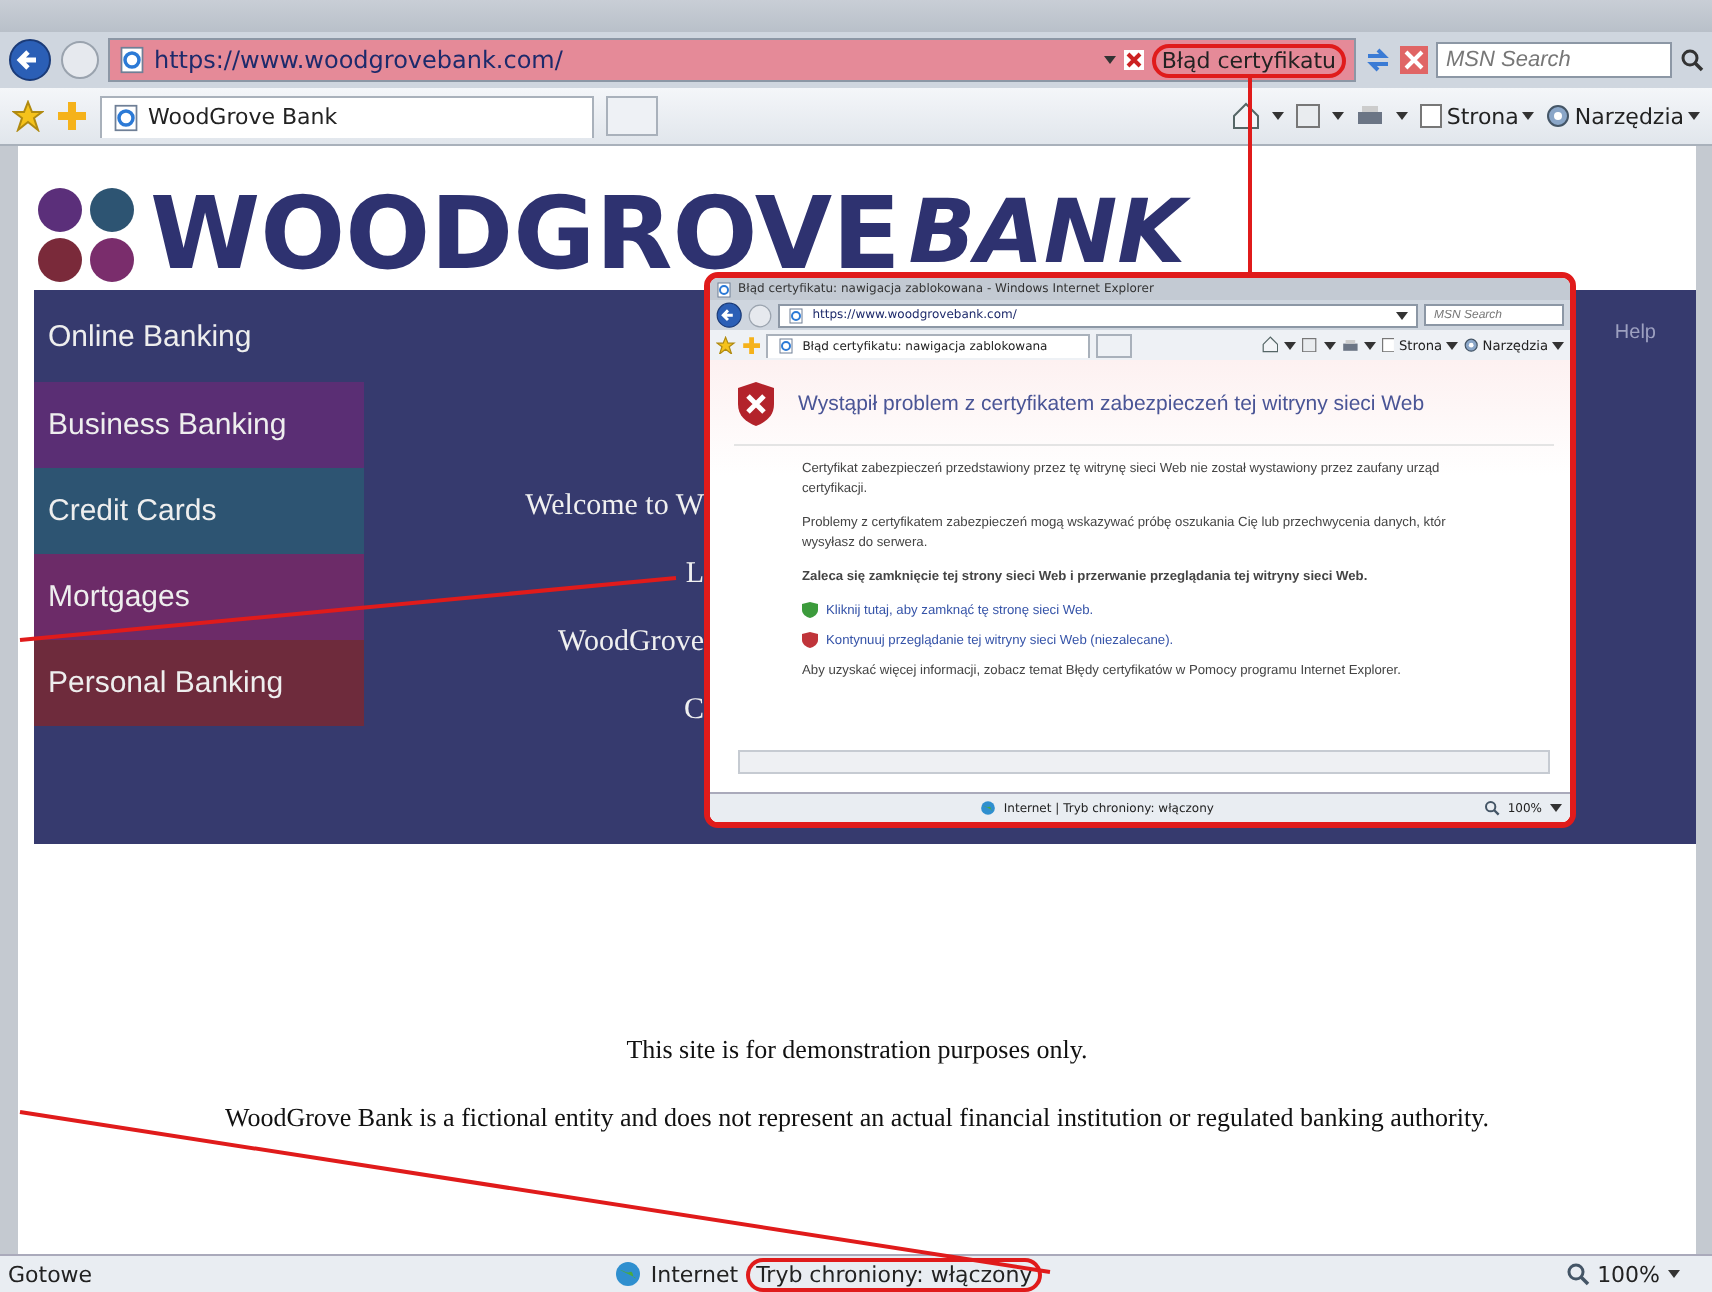  I want to click on zoom-level: 100%, so click(1629, 1274).